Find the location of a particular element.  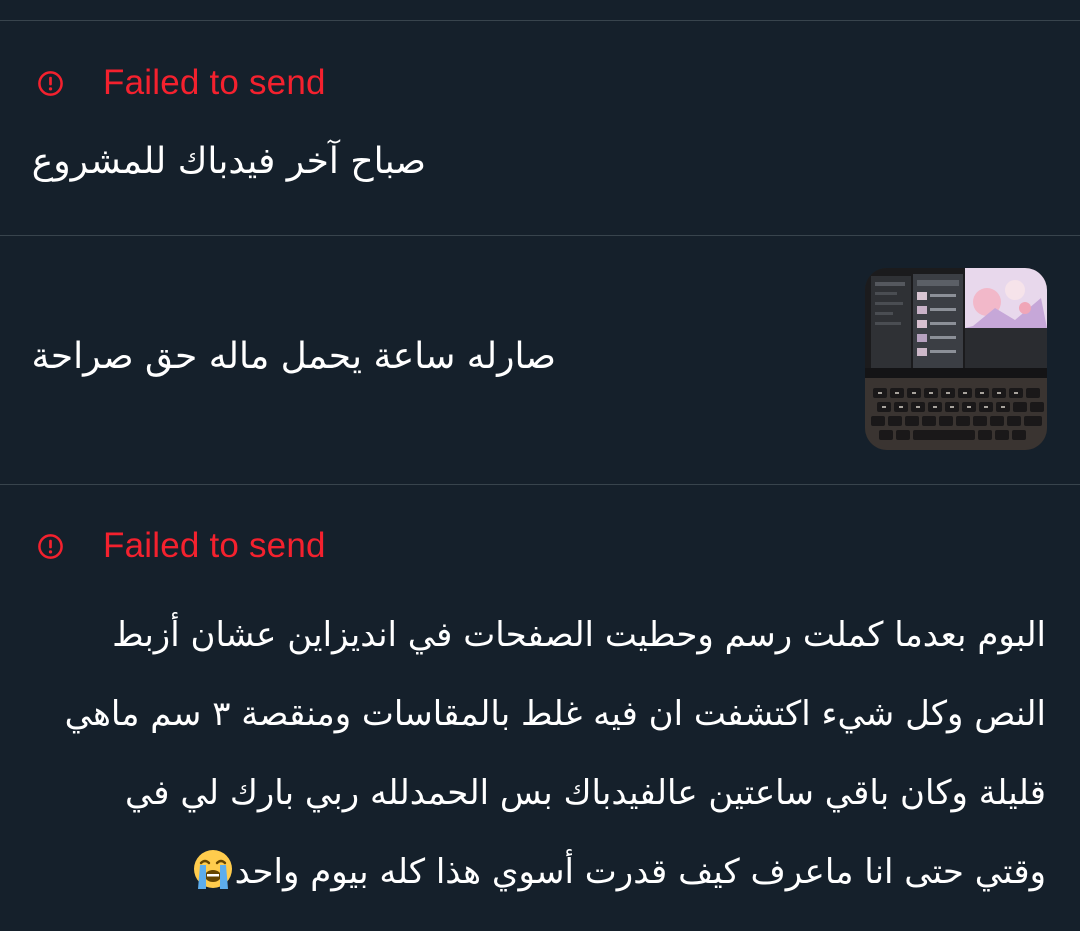

failed-to-send-status-2: Failed to send is located at coordinates (181, 546).